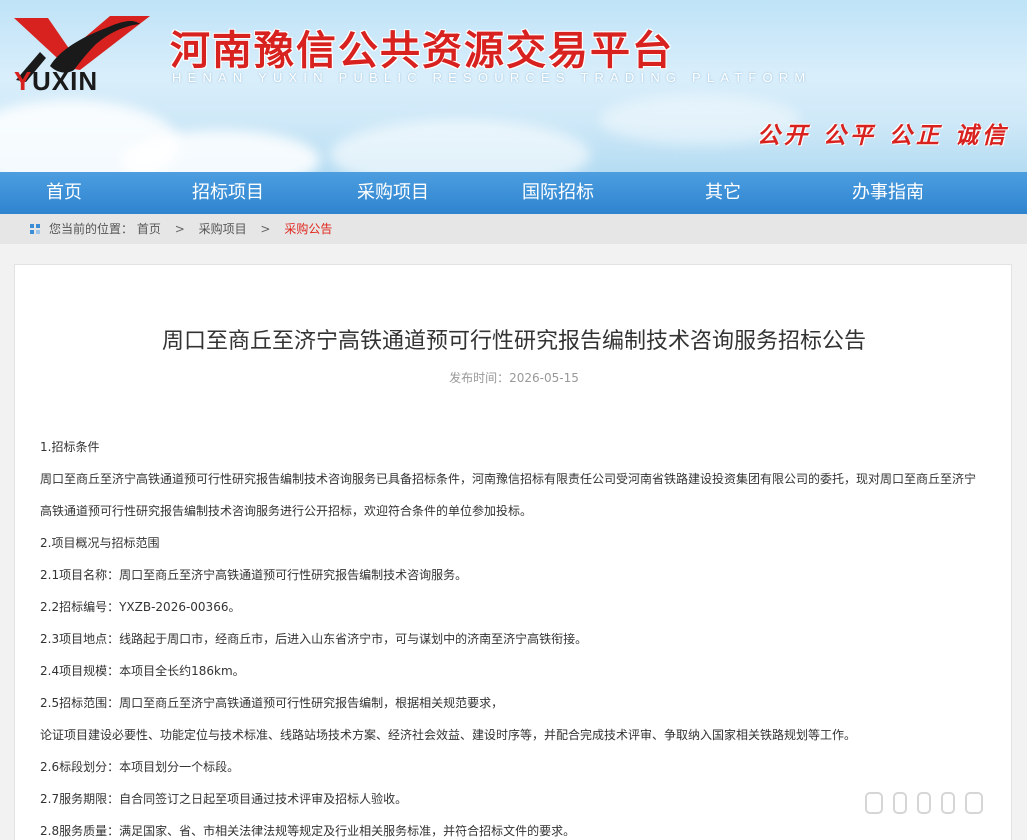 Image resolution: width=1027 pixels, height=840 pixels. I want to click on cloud-decoration, so click(460, 146).